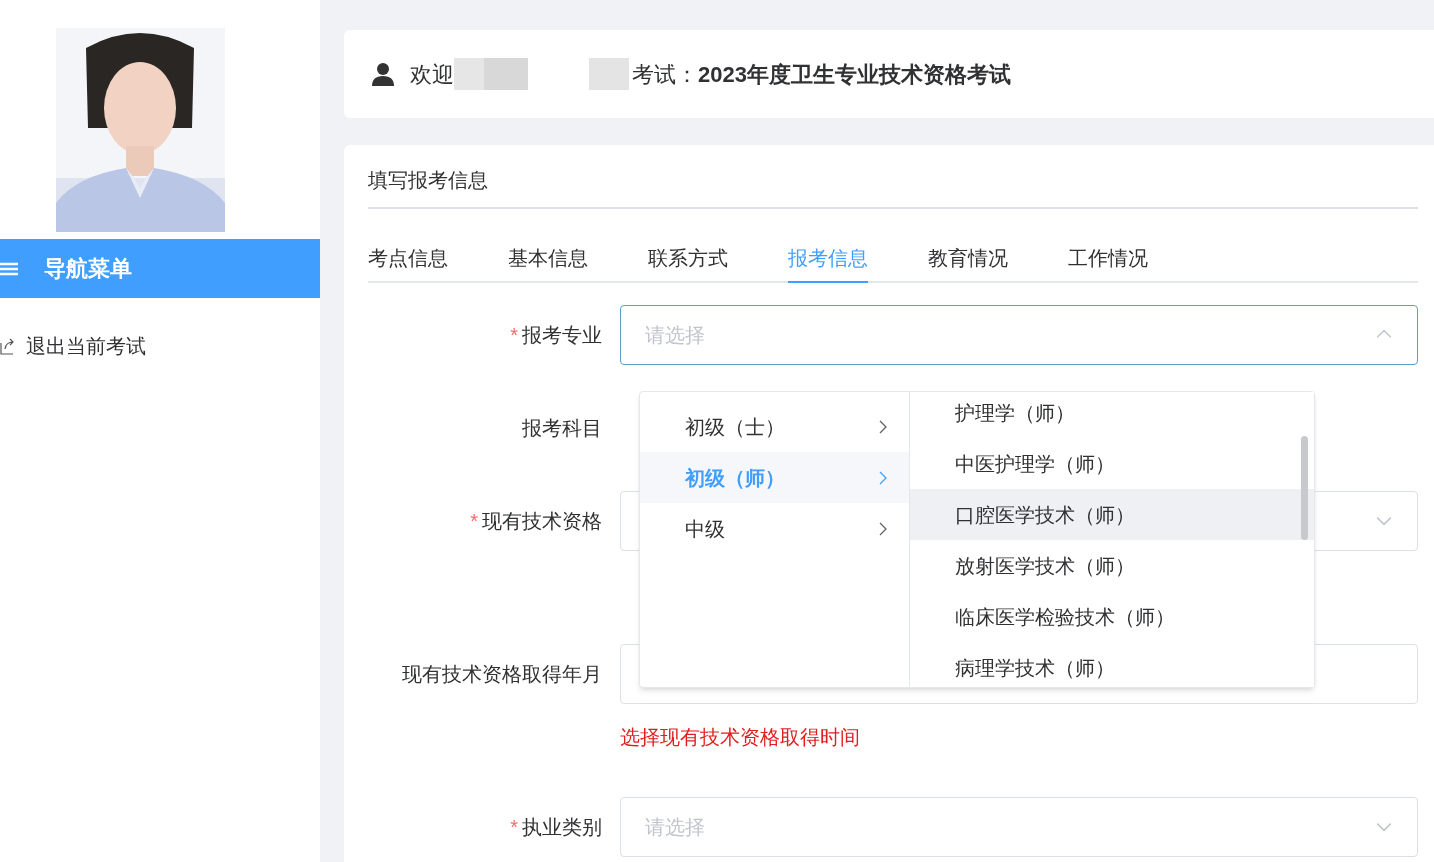 The width and height of the screenshot is (1434, 862). What do you see at coordinates (408, 263) in the screenshot?
I see `tab: 考点信息` at bounding box center [408, 263].